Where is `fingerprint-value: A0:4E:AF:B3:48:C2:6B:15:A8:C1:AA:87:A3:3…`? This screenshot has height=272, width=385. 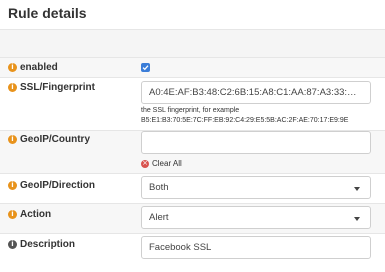 fingerprint-value: A0:4E:AF:B3:48:C2:6B:15:A8:C1:AA:87:A3:3… is located at coordinates (256, 92).